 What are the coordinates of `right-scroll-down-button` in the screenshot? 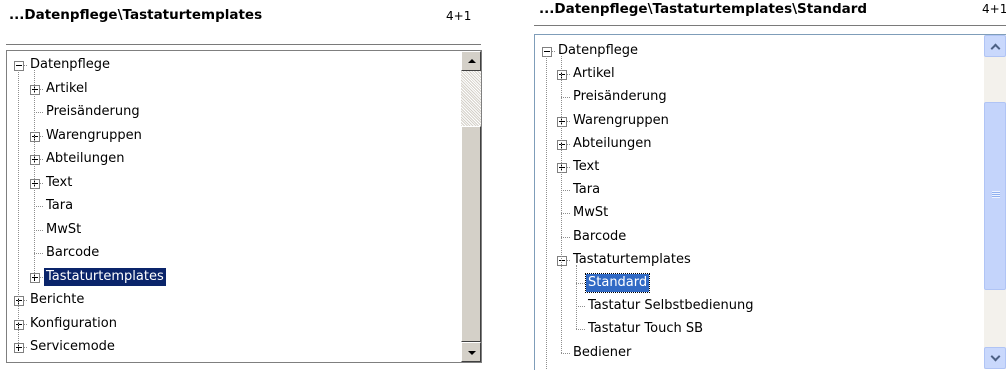 It's located at (995, 358).